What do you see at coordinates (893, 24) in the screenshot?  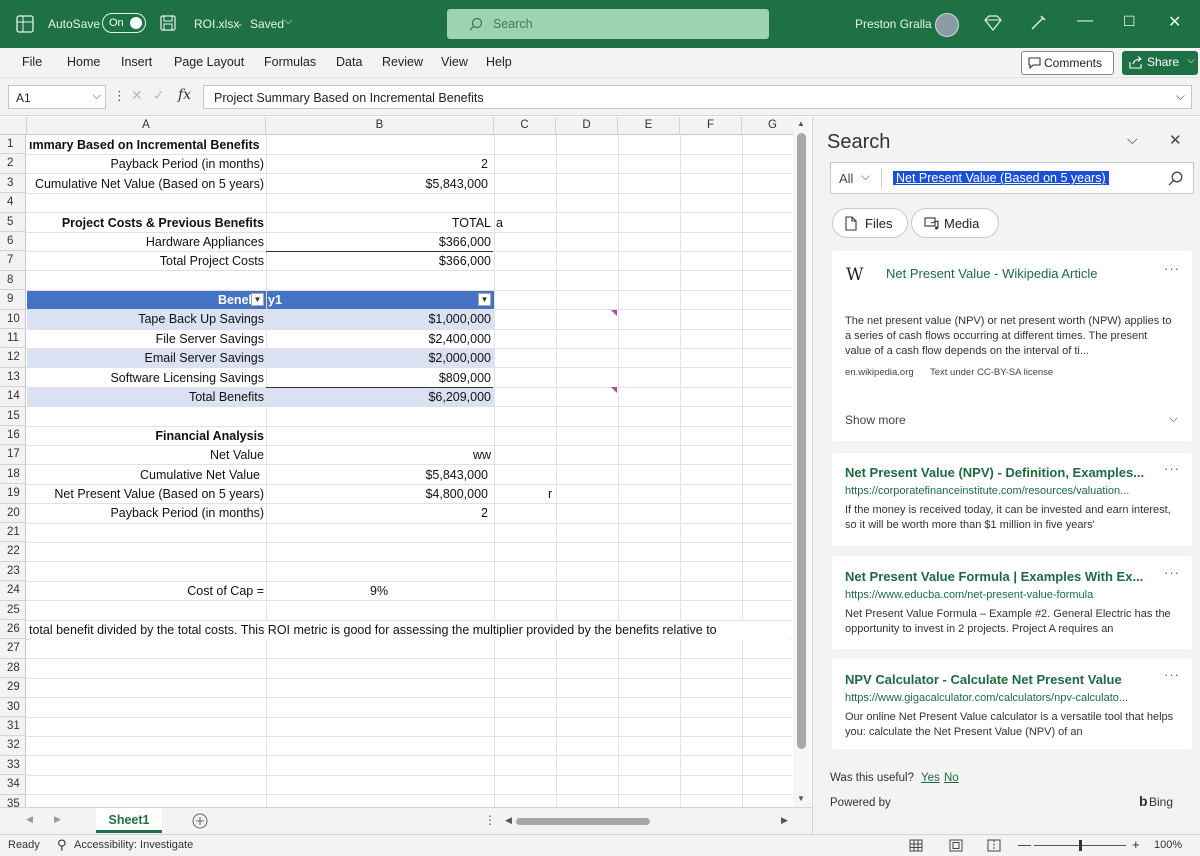 I see `user-name: Preston Gralla` at bounding box center [893, 24].